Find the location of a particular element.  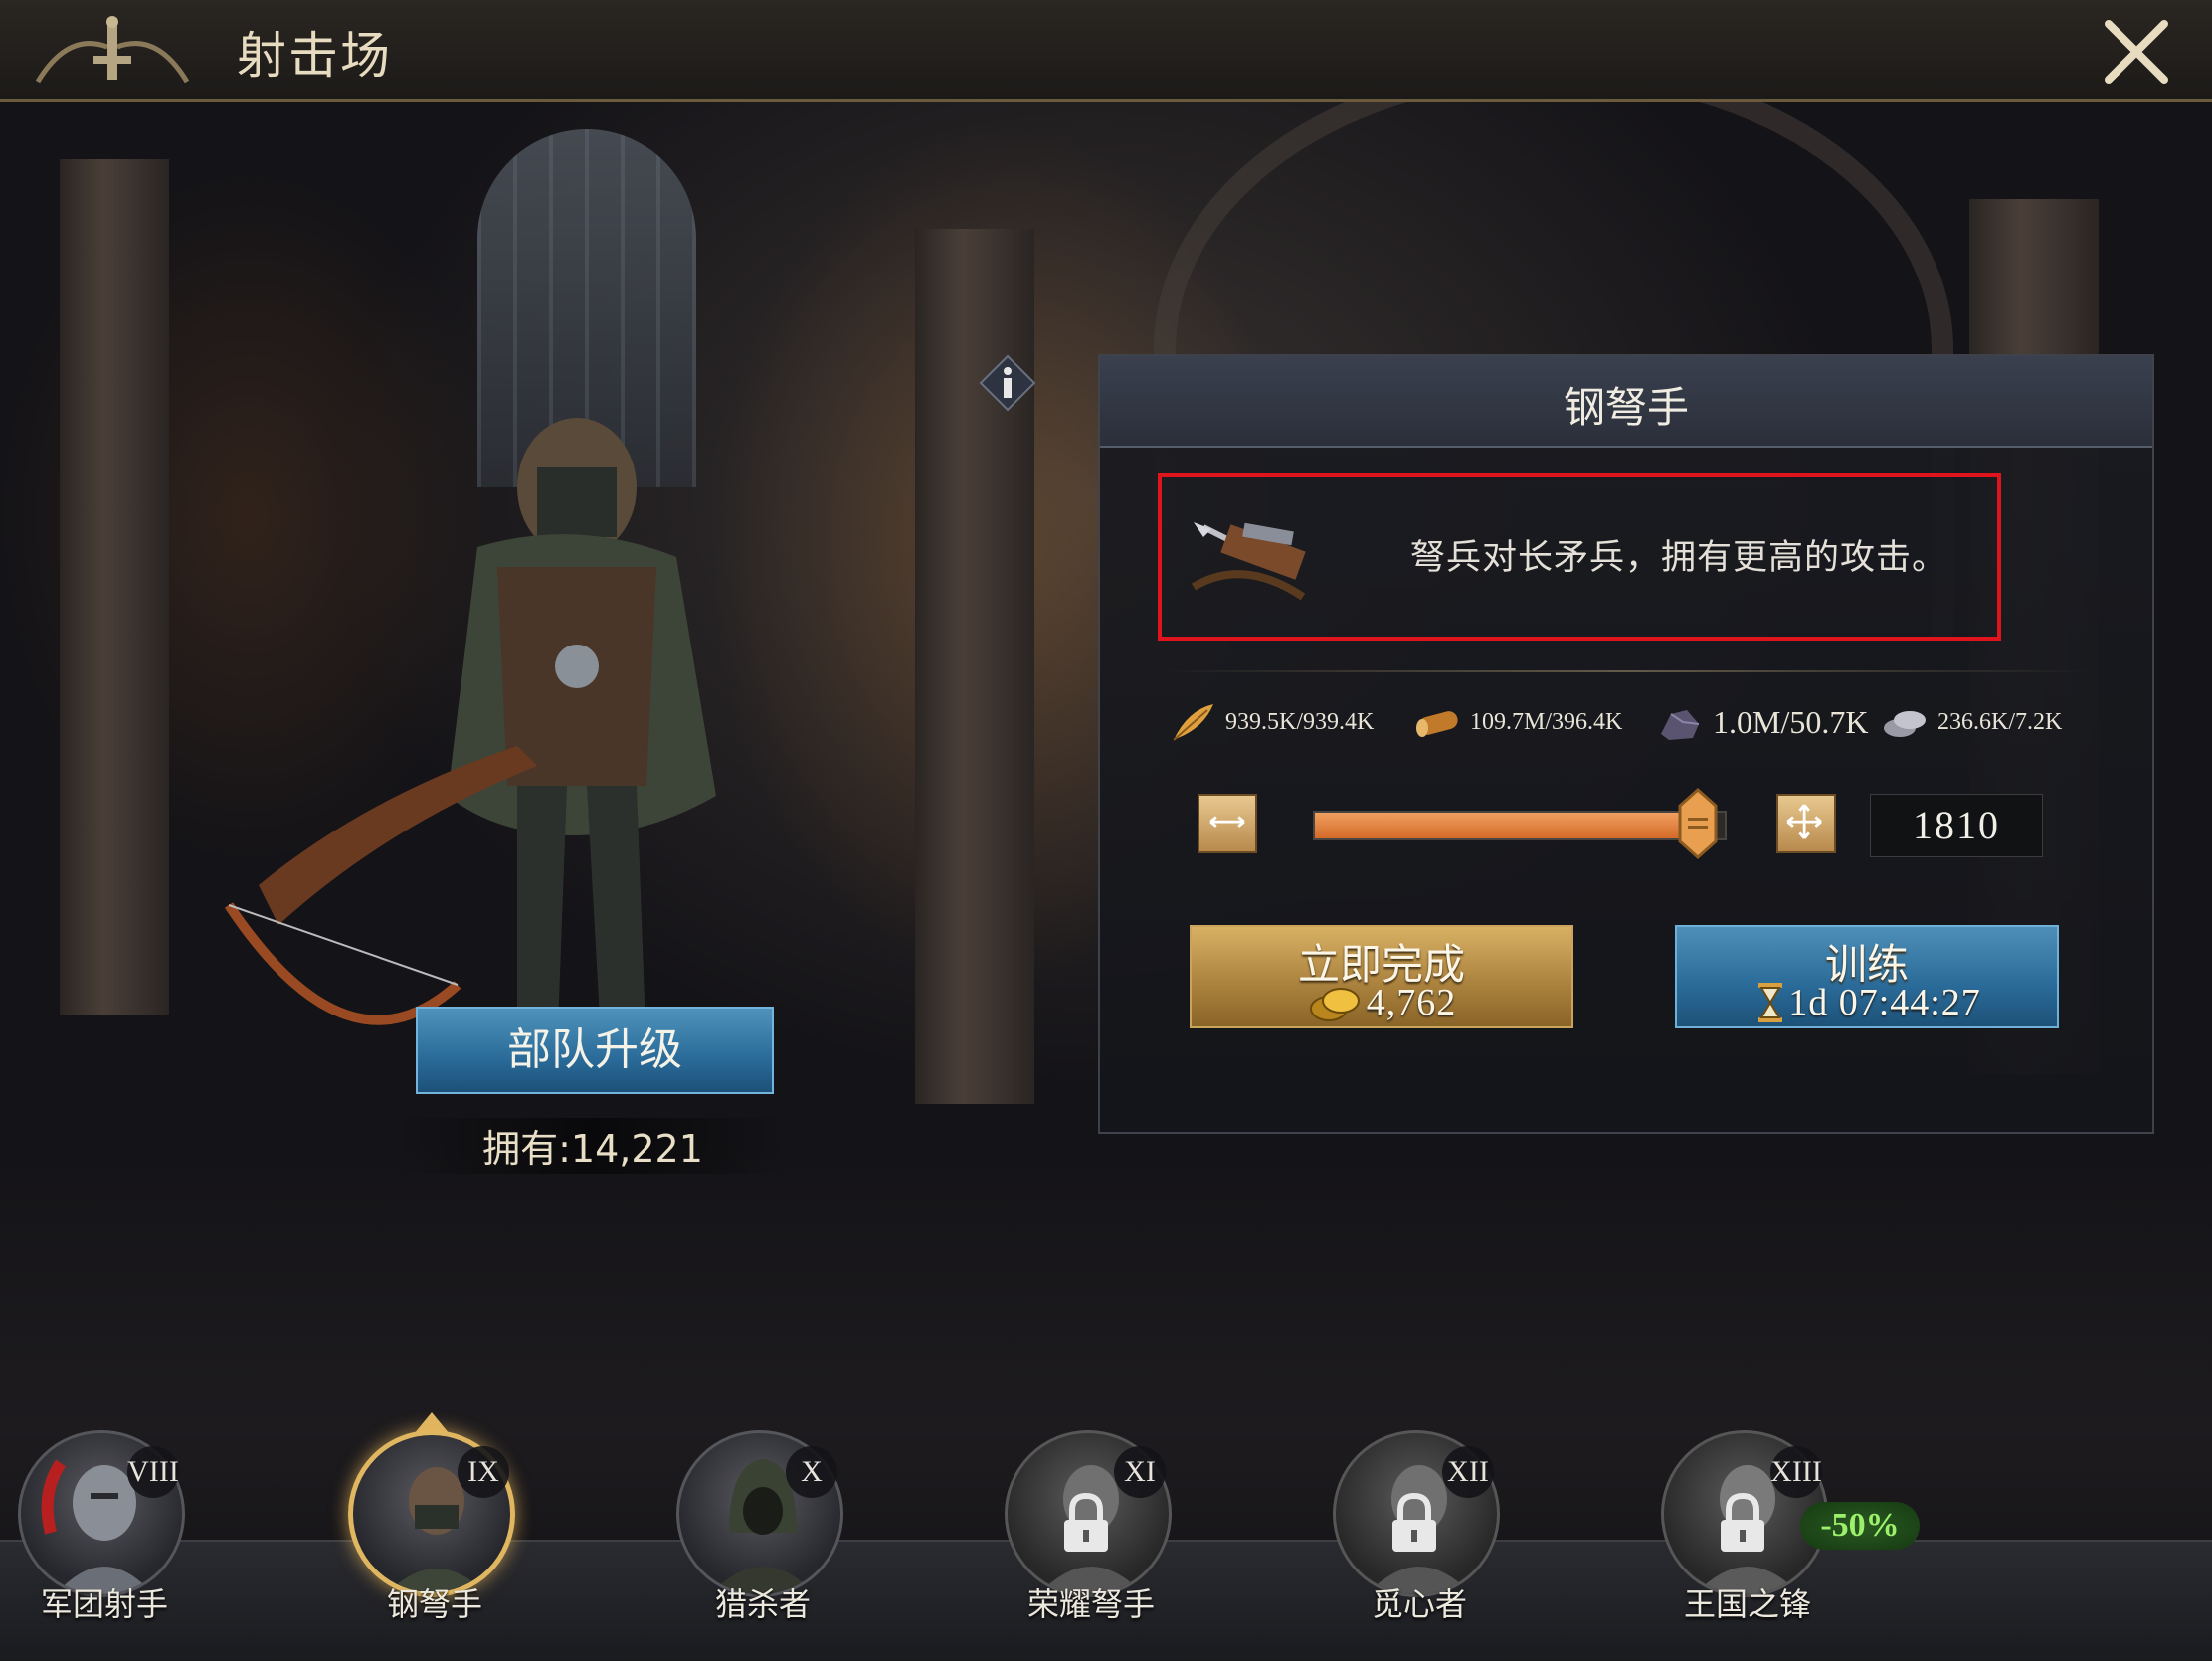

unit-rank: XI is located at coordinates (1140, 1472).